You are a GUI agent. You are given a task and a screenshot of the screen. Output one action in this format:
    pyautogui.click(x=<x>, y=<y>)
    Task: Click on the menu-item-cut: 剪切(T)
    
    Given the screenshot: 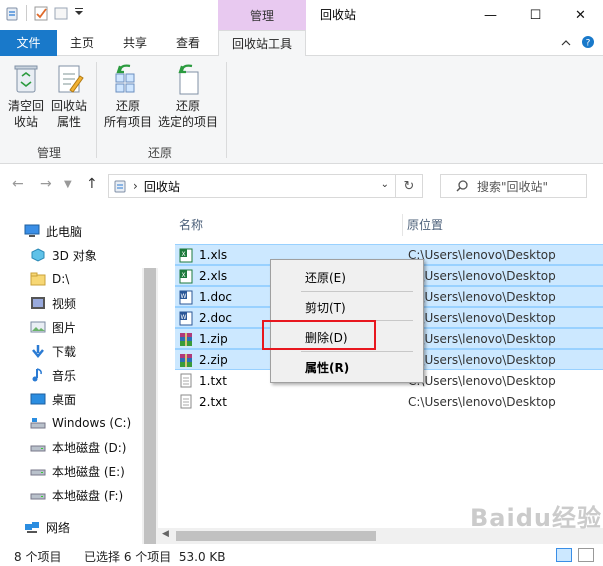 What is the action you would take?
    pyautogui.click(x=325, y=307)
    